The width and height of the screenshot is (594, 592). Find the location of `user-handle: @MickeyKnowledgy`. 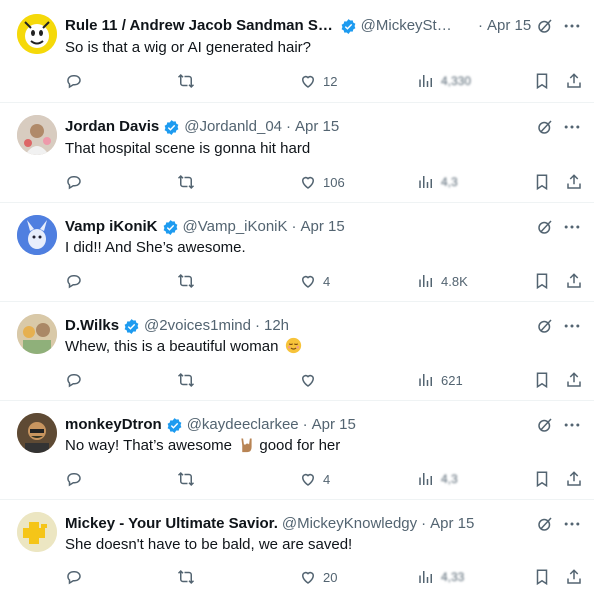

user-handle: @MickeyKnowledgy is located at coordinates (349, 524).